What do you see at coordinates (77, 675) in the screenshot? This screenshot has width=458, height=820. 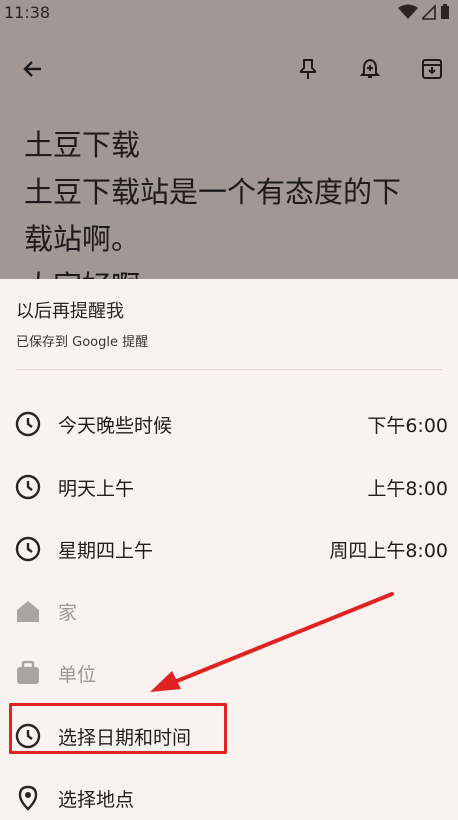 I see `option-label: 单位` at bounding box center [77, 675].